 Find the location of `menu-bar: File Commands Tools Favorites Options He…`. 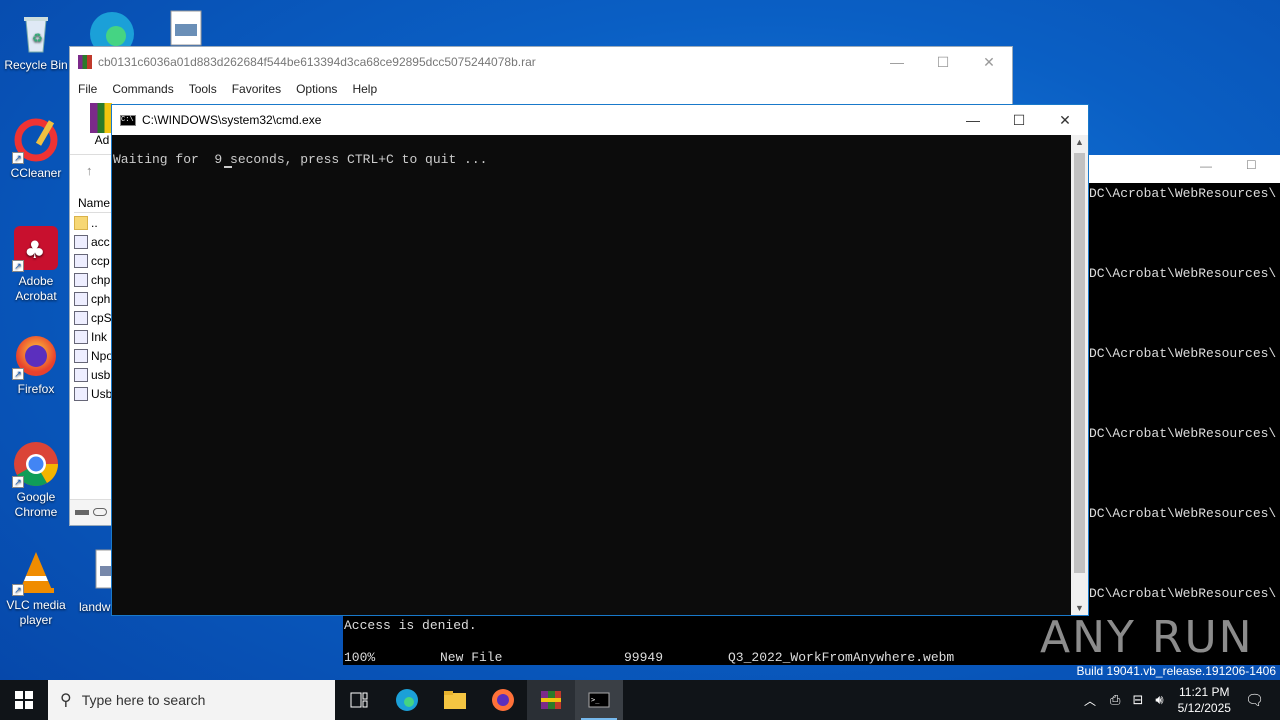

menu-bar: File Commands Tools Favorites Options He… is located at coordinates (541, 89).